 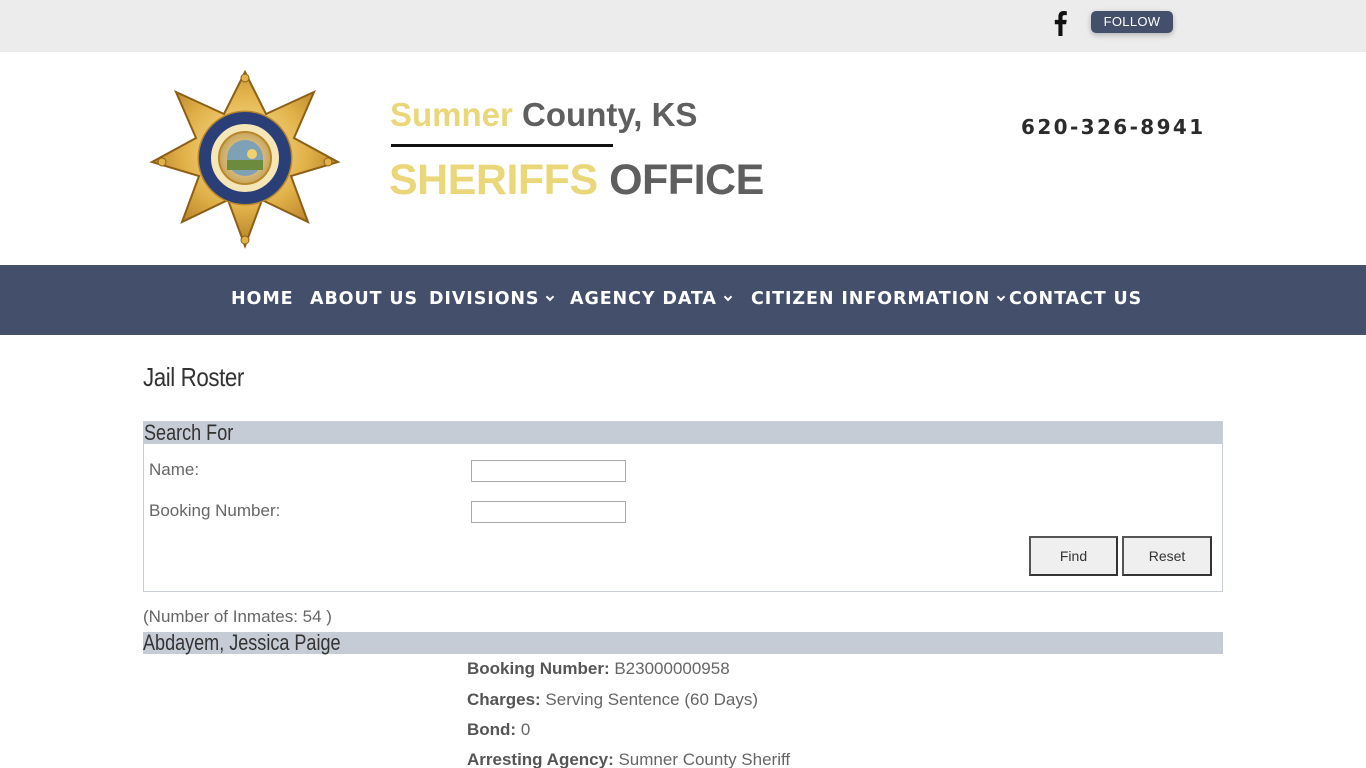 I want to click on follow-button: FOLLOW, so click(x=1132, y=22).